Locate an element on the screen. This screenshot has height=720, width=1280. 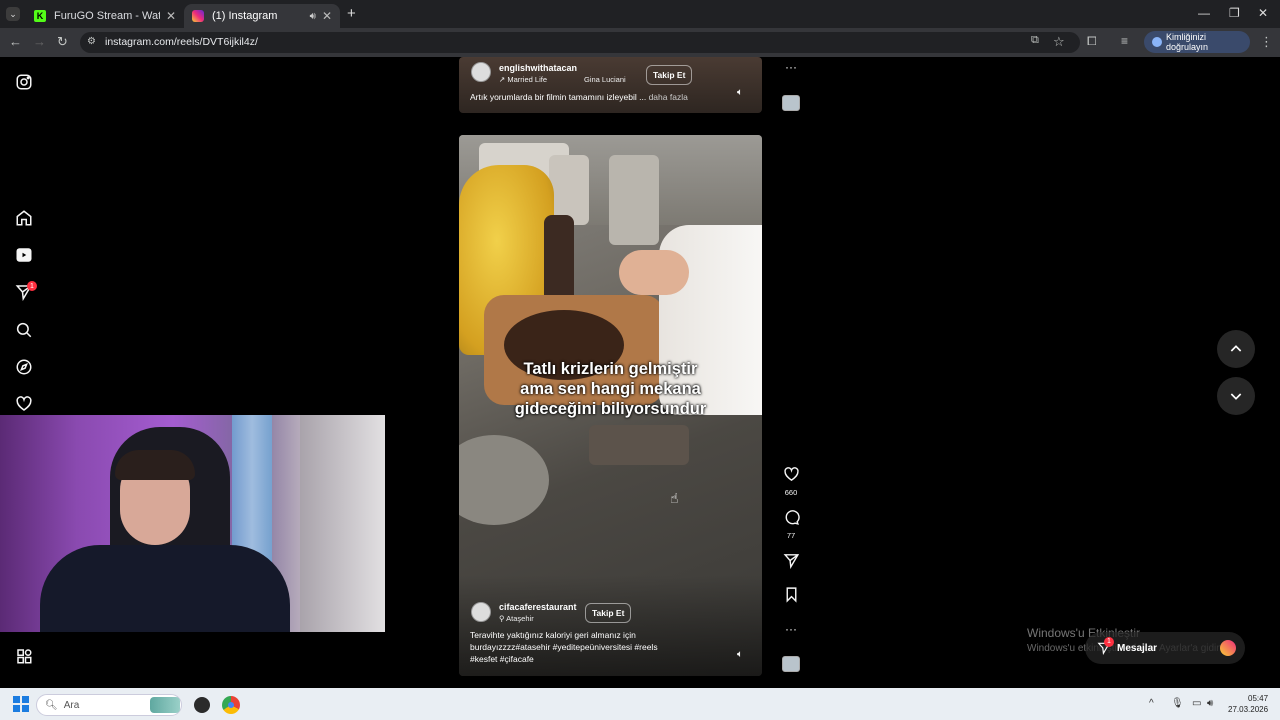
audio-title: Married Life is located at coordinates (527, 79).